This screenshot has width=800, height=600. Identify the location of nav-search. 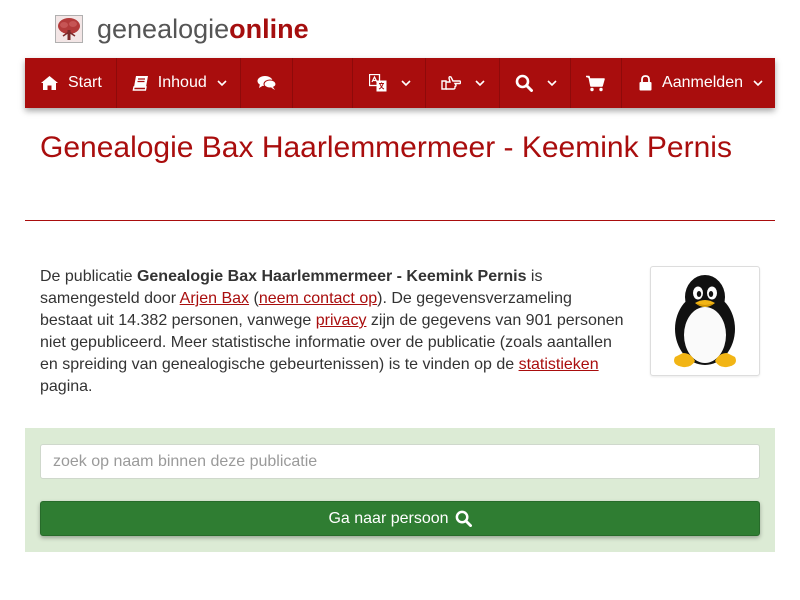
(536, 83).